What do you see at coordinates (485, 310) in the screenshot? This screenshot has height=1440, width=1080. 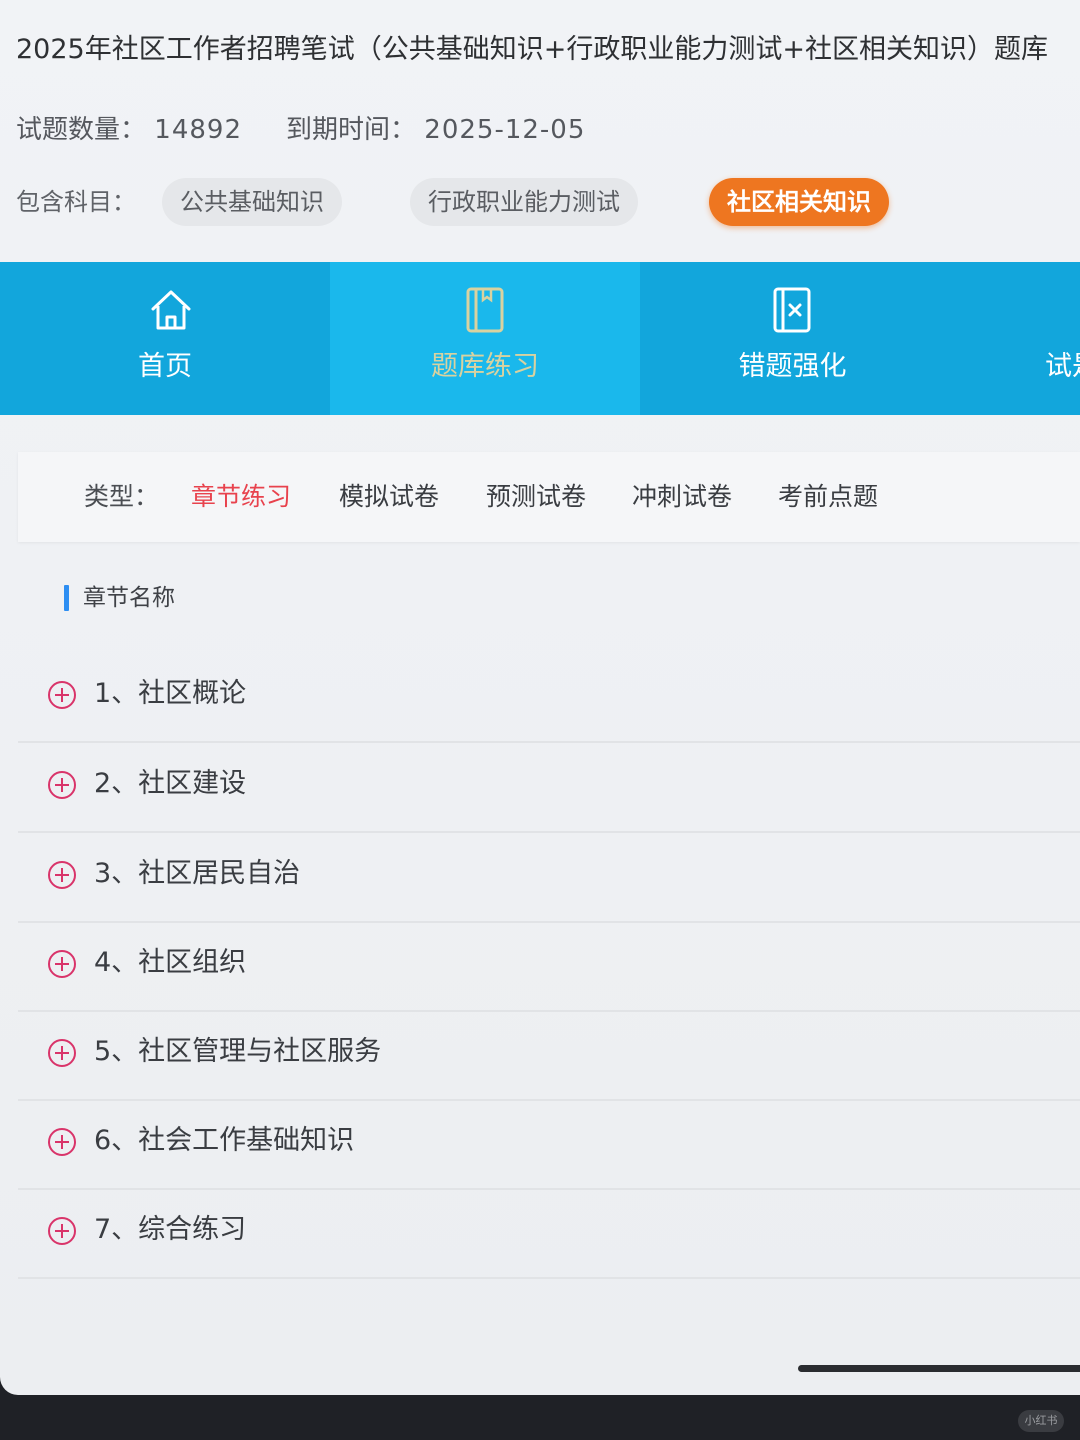 I see `book-icon` at bounding box center [485, 310].